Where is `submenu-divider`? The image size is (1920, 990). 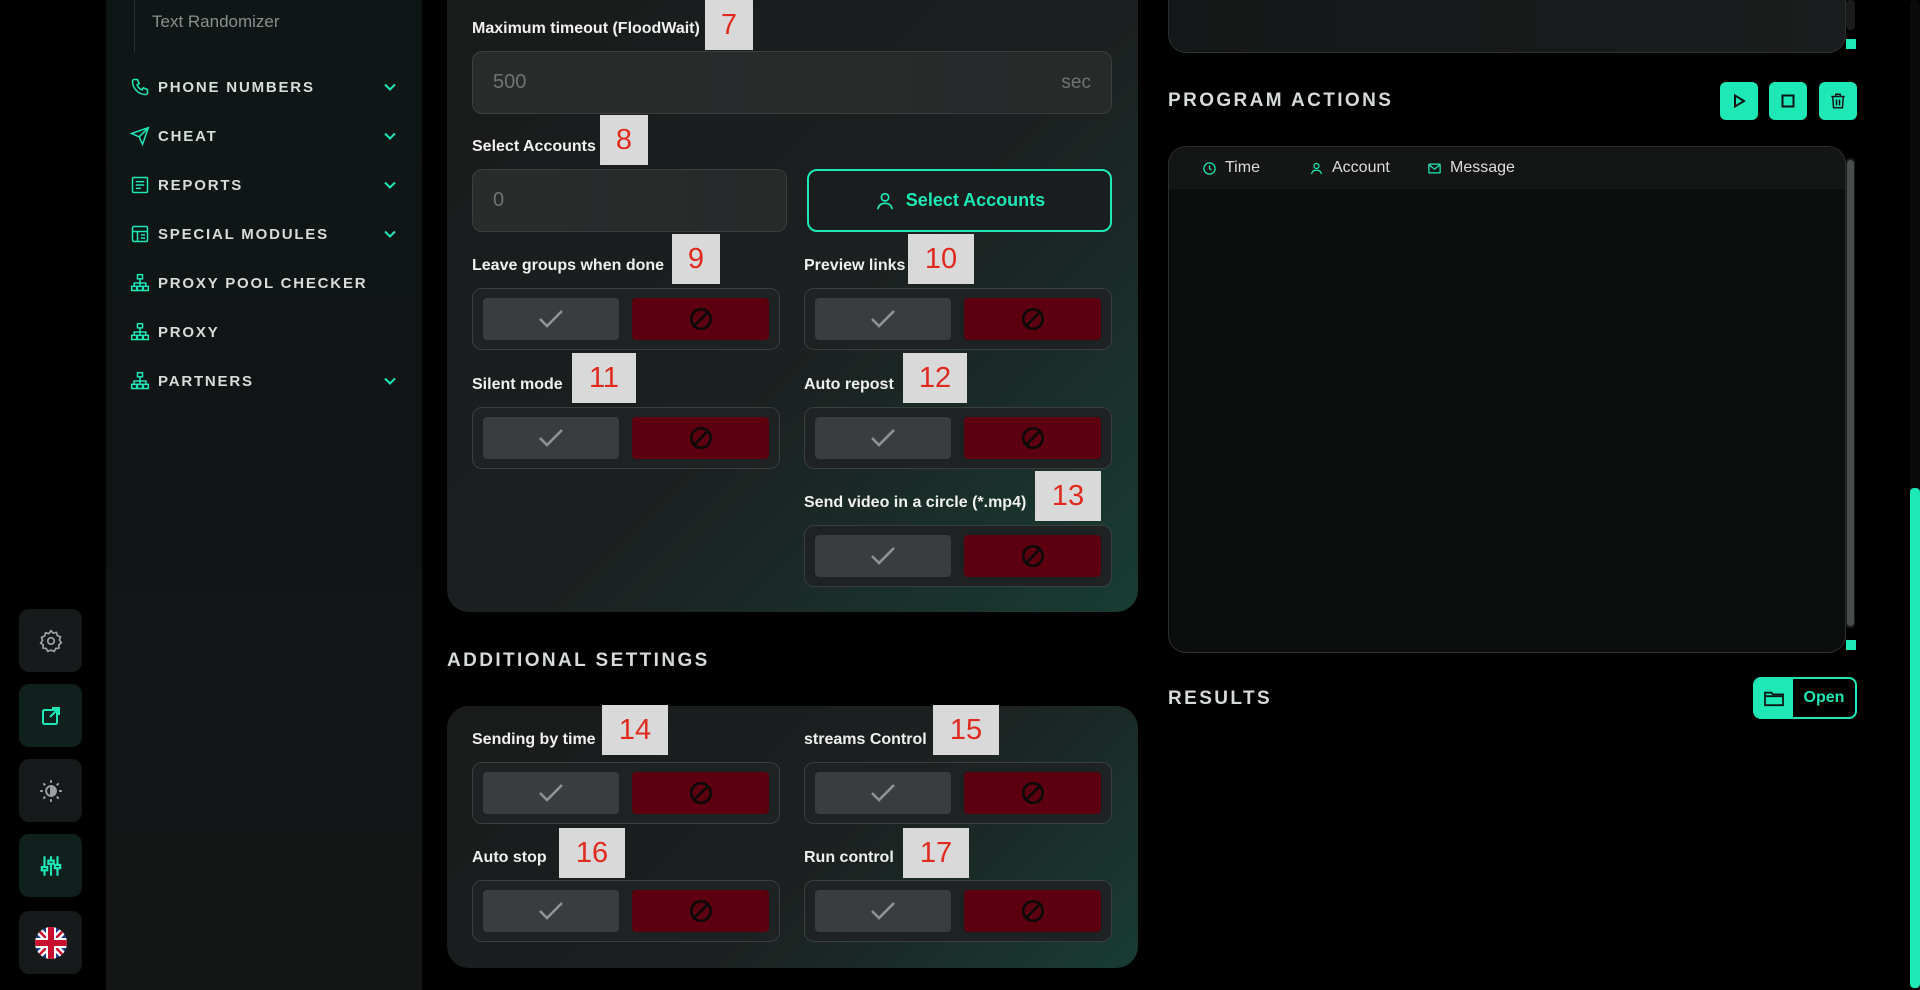 submenu-divider is located at coordinates (134, 26).